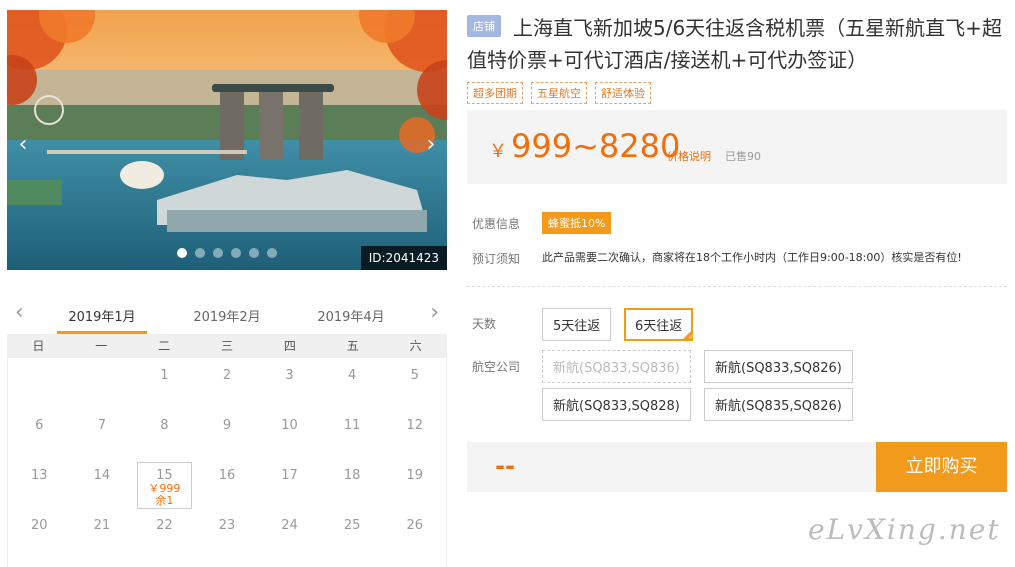  I want to click on weekday-label: 六, so click(415, 346).